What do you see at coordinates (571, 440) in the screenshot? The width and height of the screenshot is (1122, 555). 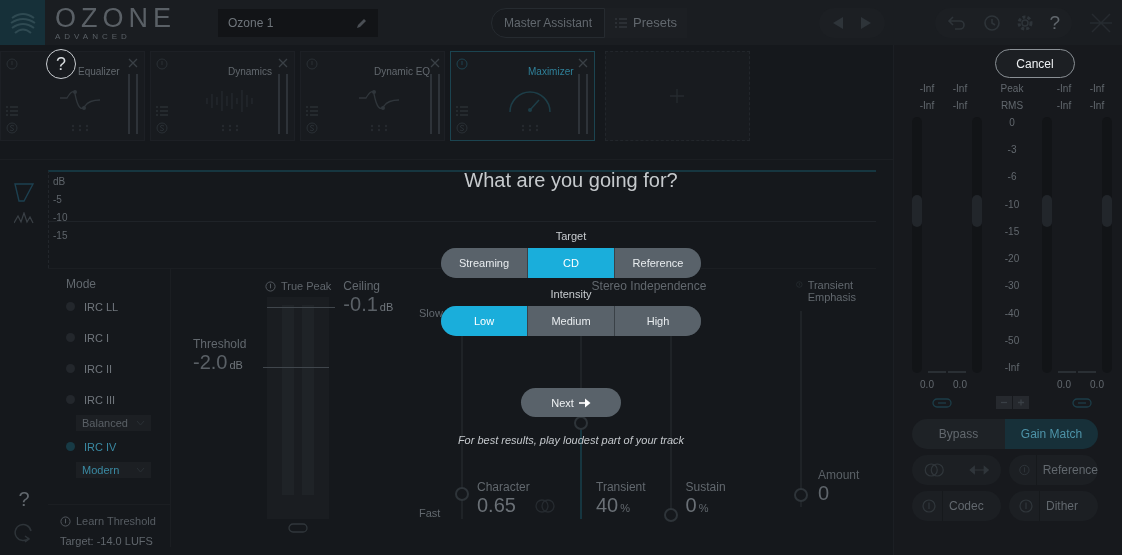 I see `hint-text: For best results, play loudest part of your track` at bounding box center [571, 440].